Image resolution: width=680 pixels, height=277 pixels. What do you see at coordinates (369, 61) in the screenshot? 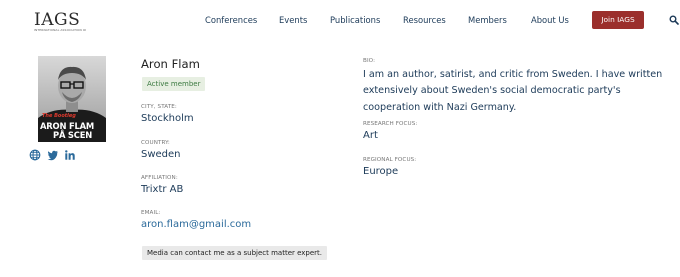
I see `bio-label: BIO:` at bounding box center [369, 61].